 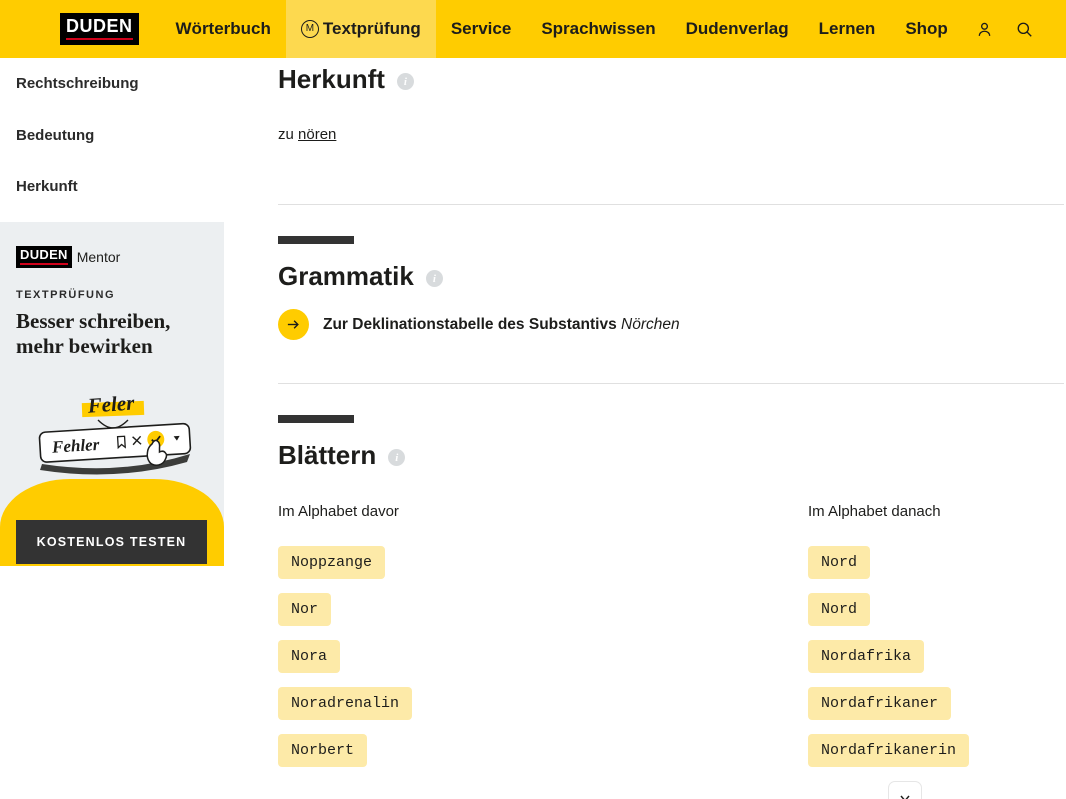 I want to click on promo-suggestion-word: Fehler, so click(x=76, y=446).